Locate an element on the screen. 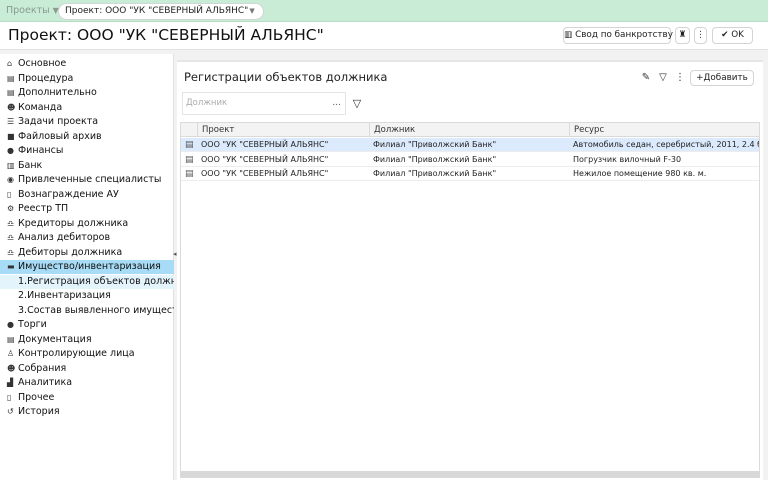 This screenshot has width=768, height=480. sidebar-item-label: Прочее is located at coordinates (36, 397).